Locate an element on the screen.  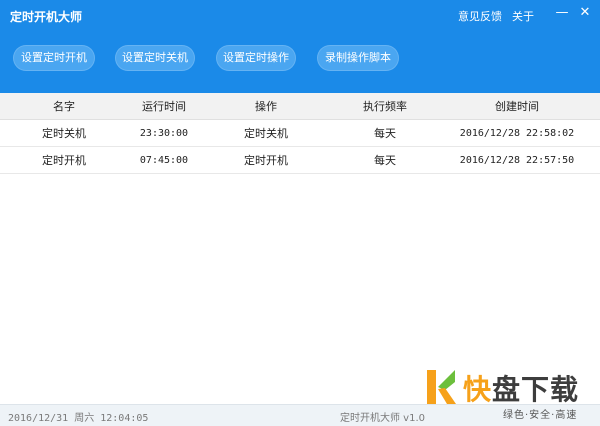
row-created: 2016/12/28 22:58:02 is located at coordinates (517, 133).